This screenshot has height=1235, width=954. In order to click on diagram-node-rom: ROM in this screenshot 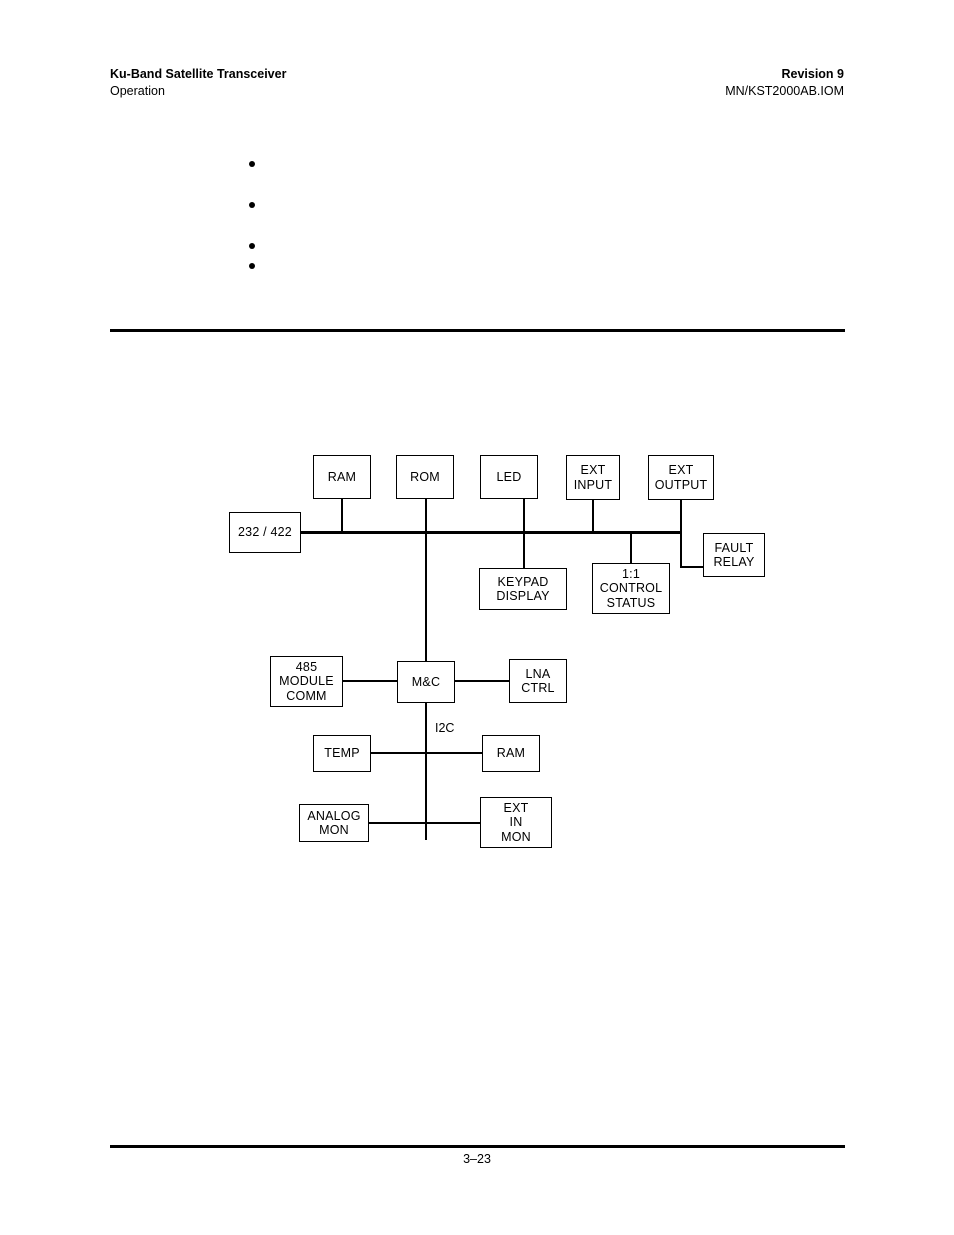, I will do `click(425, 477)`.